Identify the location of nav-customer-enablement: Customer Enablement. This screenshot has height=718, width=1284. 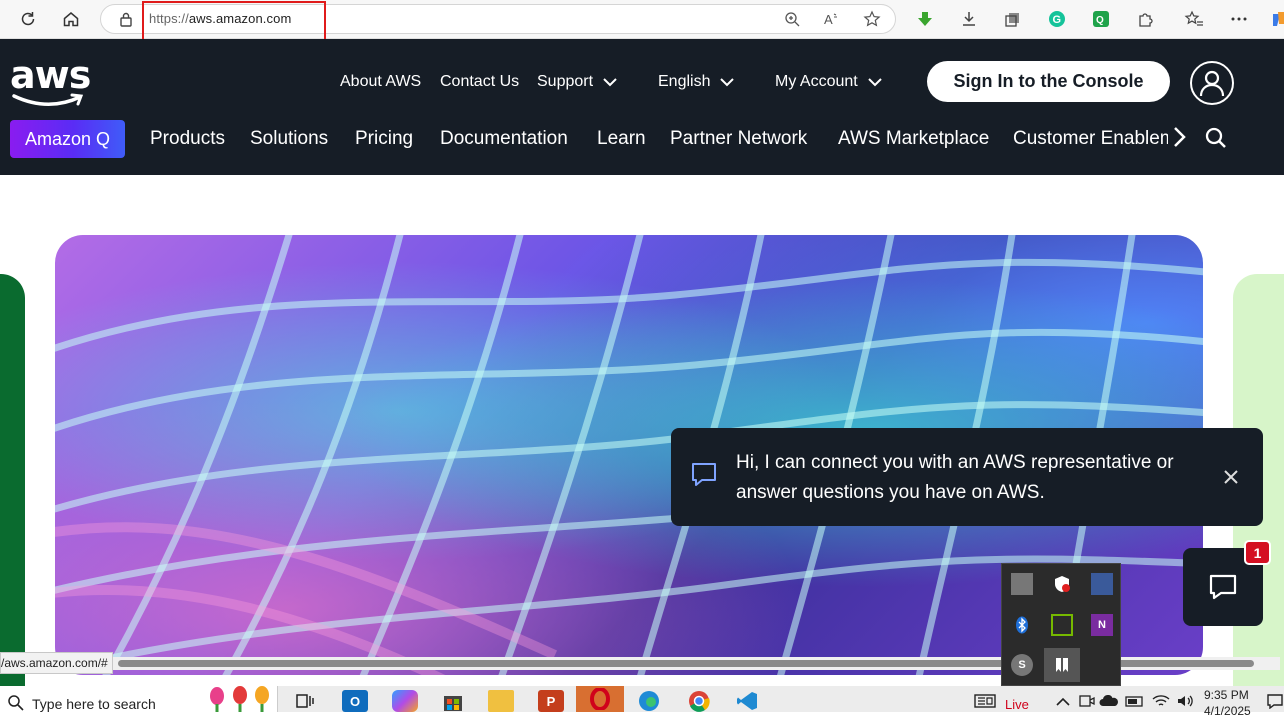
(1090, 139).